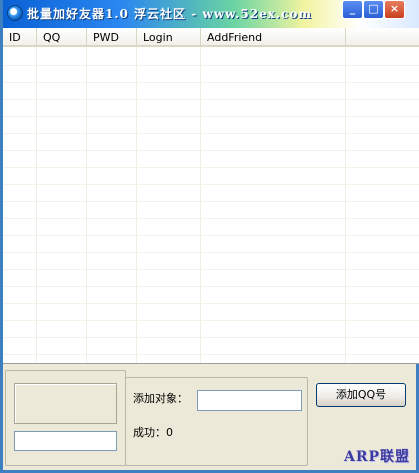 This screenshot has width=419, height=473. Describe the element at coordinates (160, 398) in the screenshot. I see `target-label: 添加对象：` at that location.